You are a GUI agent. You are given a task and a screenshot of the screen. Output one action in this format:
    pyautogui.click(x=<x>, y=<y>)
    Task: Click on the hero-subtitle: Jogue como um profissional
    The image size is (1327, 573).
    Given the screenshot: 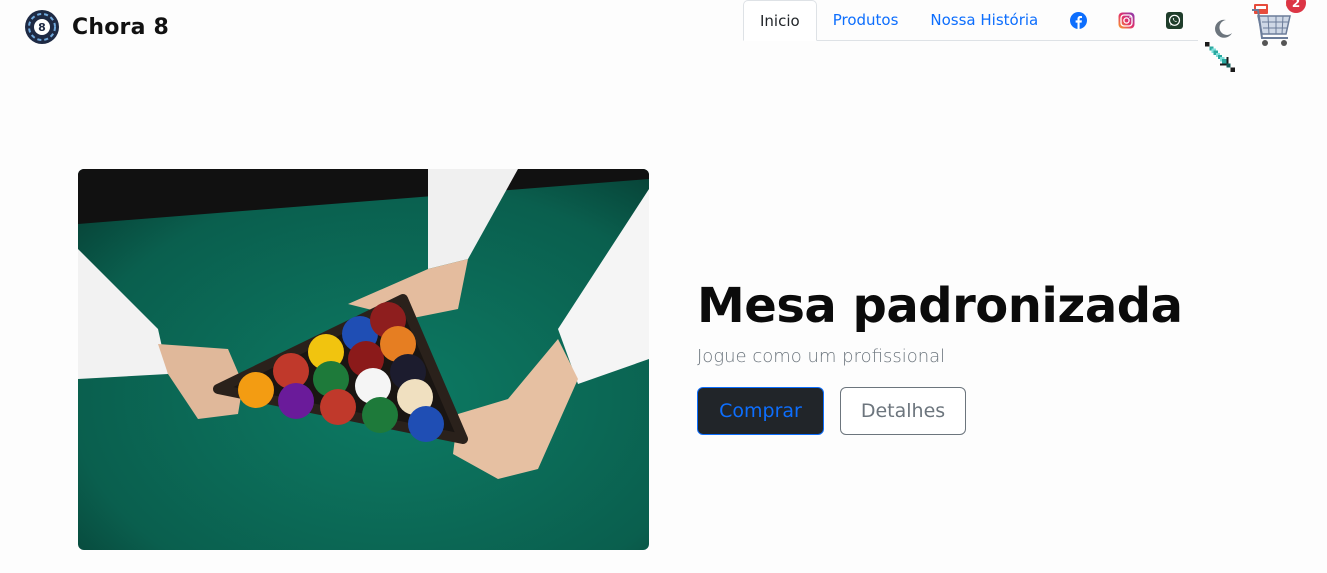 What is the action you would take?
    pyautogui.click(x=821, y=356)
    